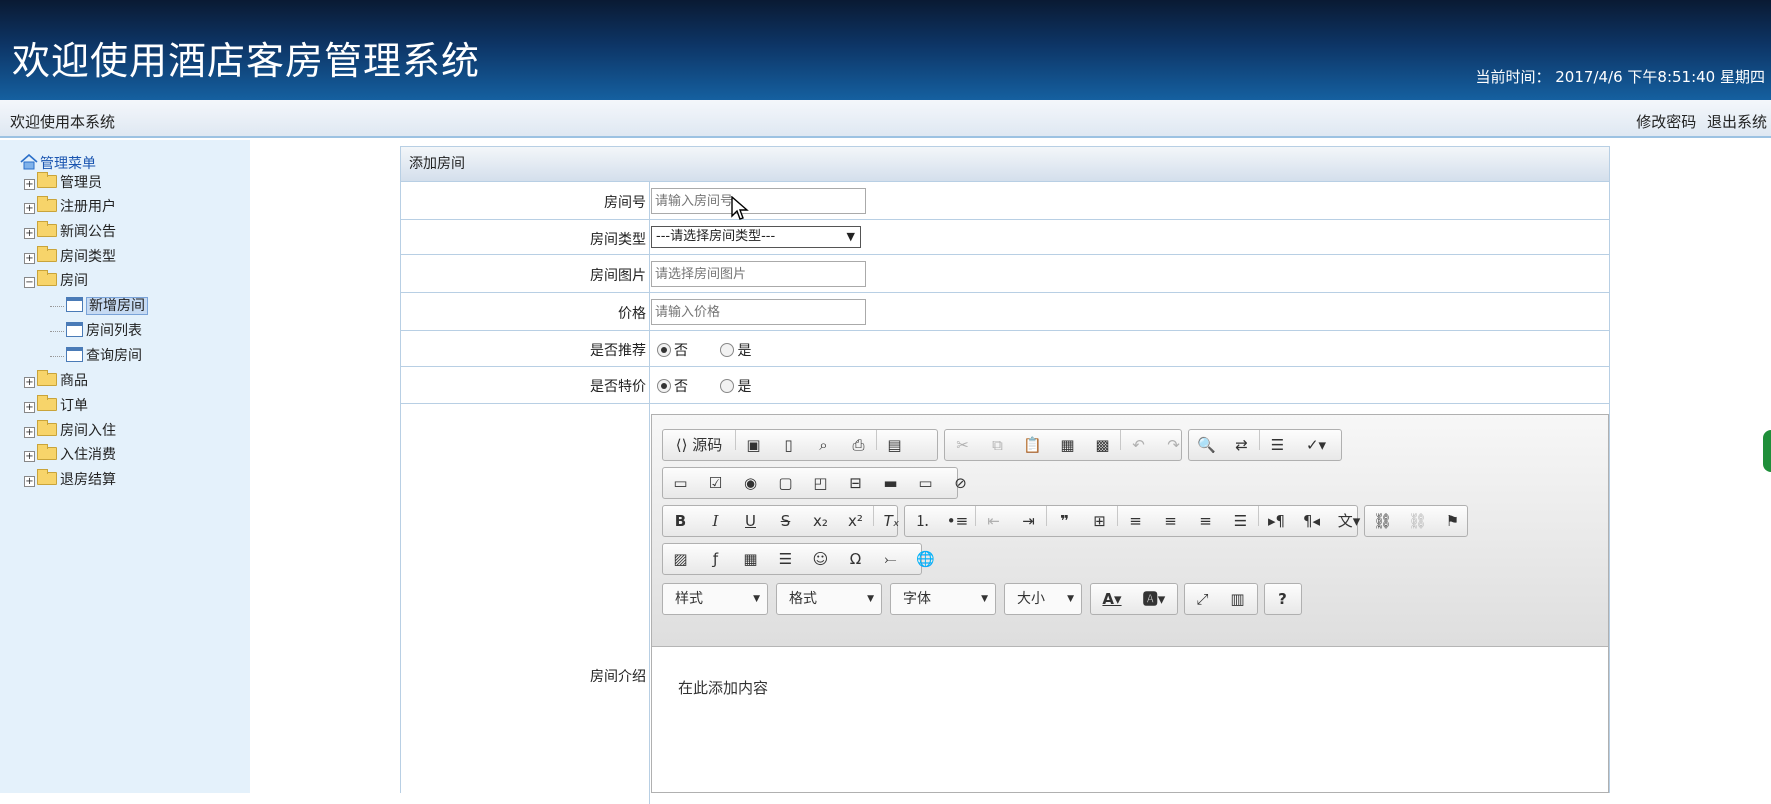 This screenshot has width=1771, height=804. I want to click on special-char-button: Ω, so click(855, 559).